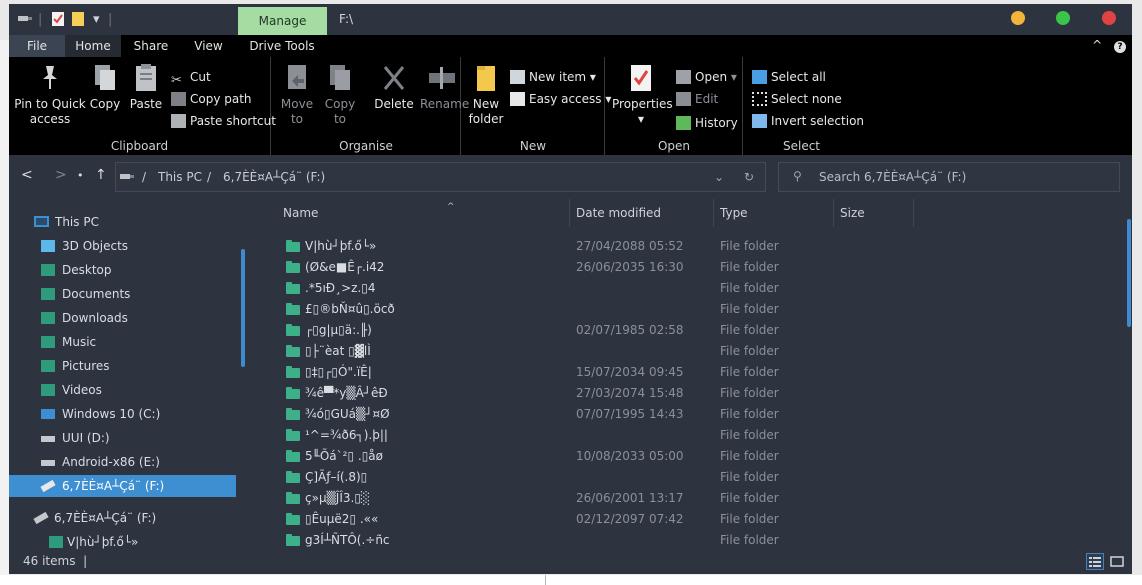 The image size is (1142, 585). Describe the element at coordinates (50, 95) in the screenshot. I see `pin-quick-access-button: Pin to Quick access` at that location.